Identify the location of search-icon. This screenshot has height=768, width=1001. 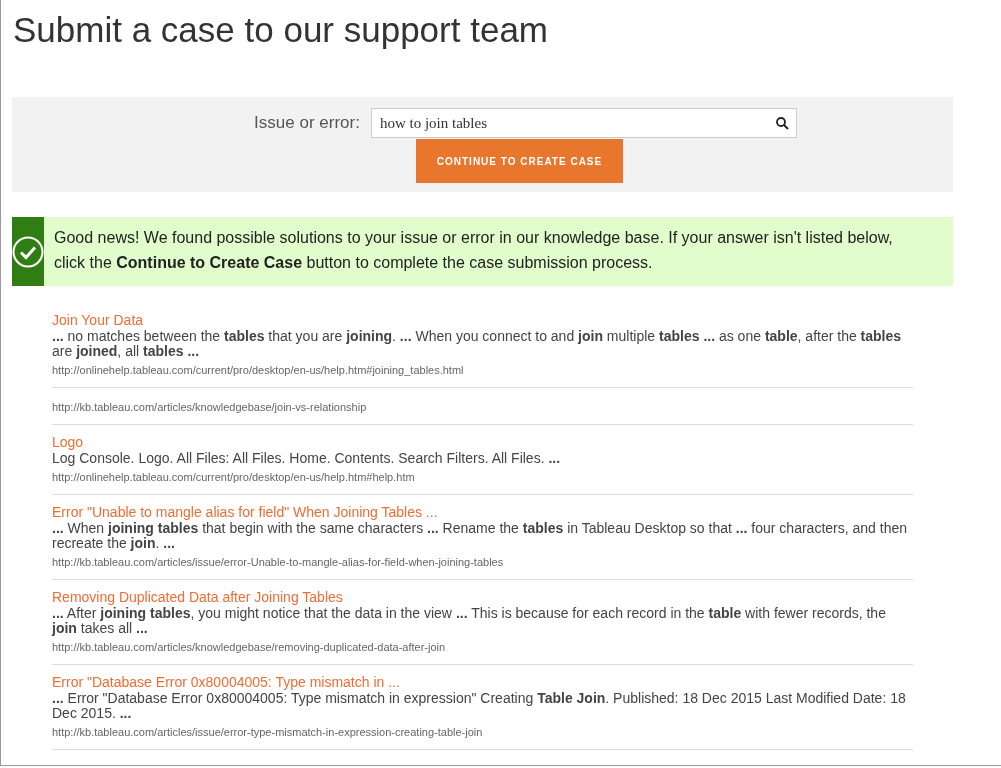
(782, 123).